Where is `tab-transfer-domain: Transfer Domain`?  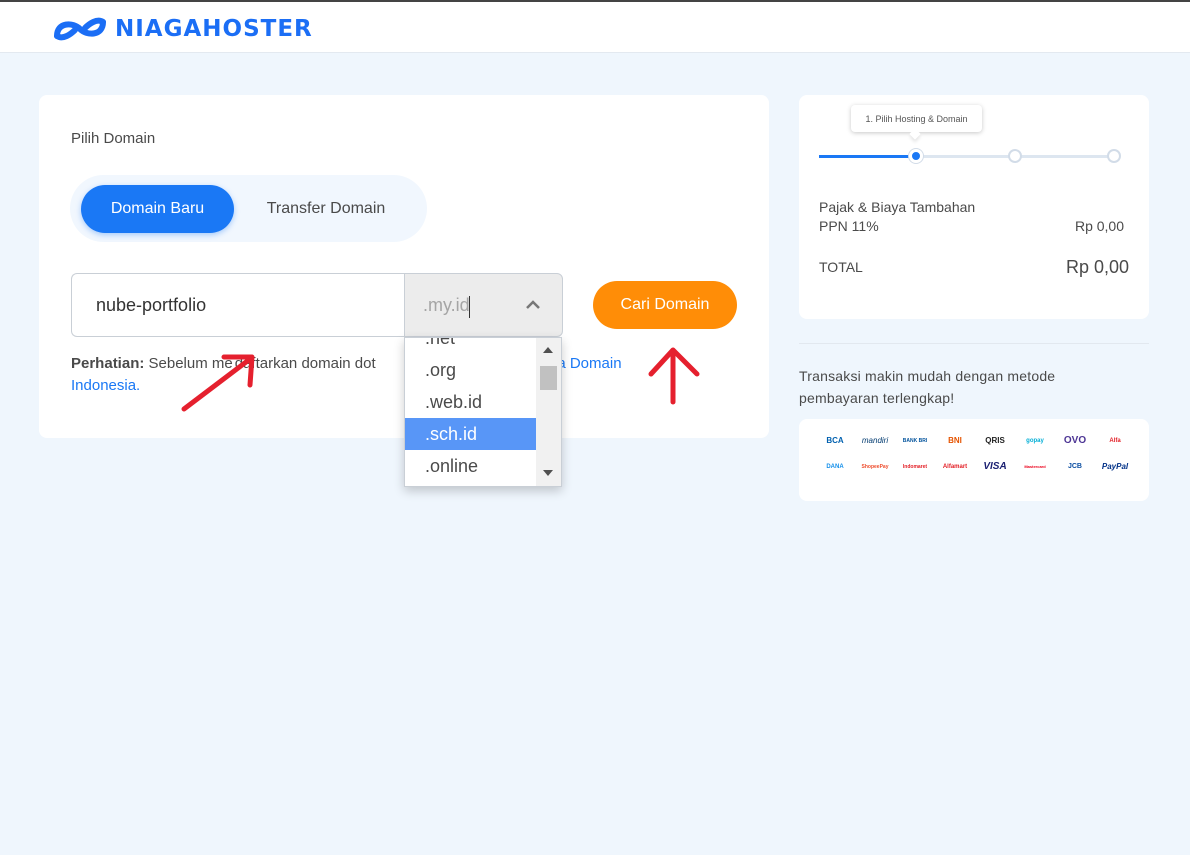
tab-transfer-domain: Transfer Domain is located at coordinates (326, 209).